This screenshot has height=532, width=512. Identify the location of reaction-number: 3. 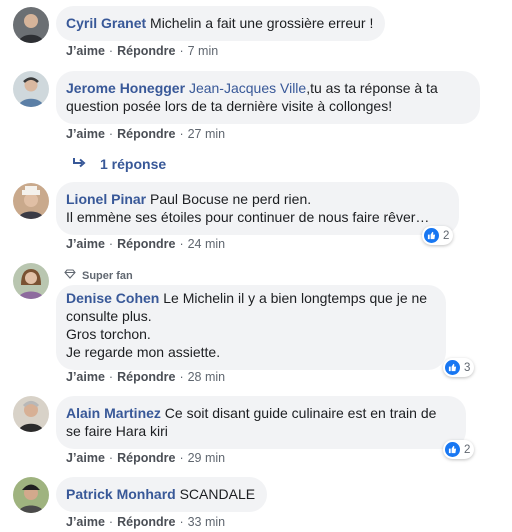
(467, 367).